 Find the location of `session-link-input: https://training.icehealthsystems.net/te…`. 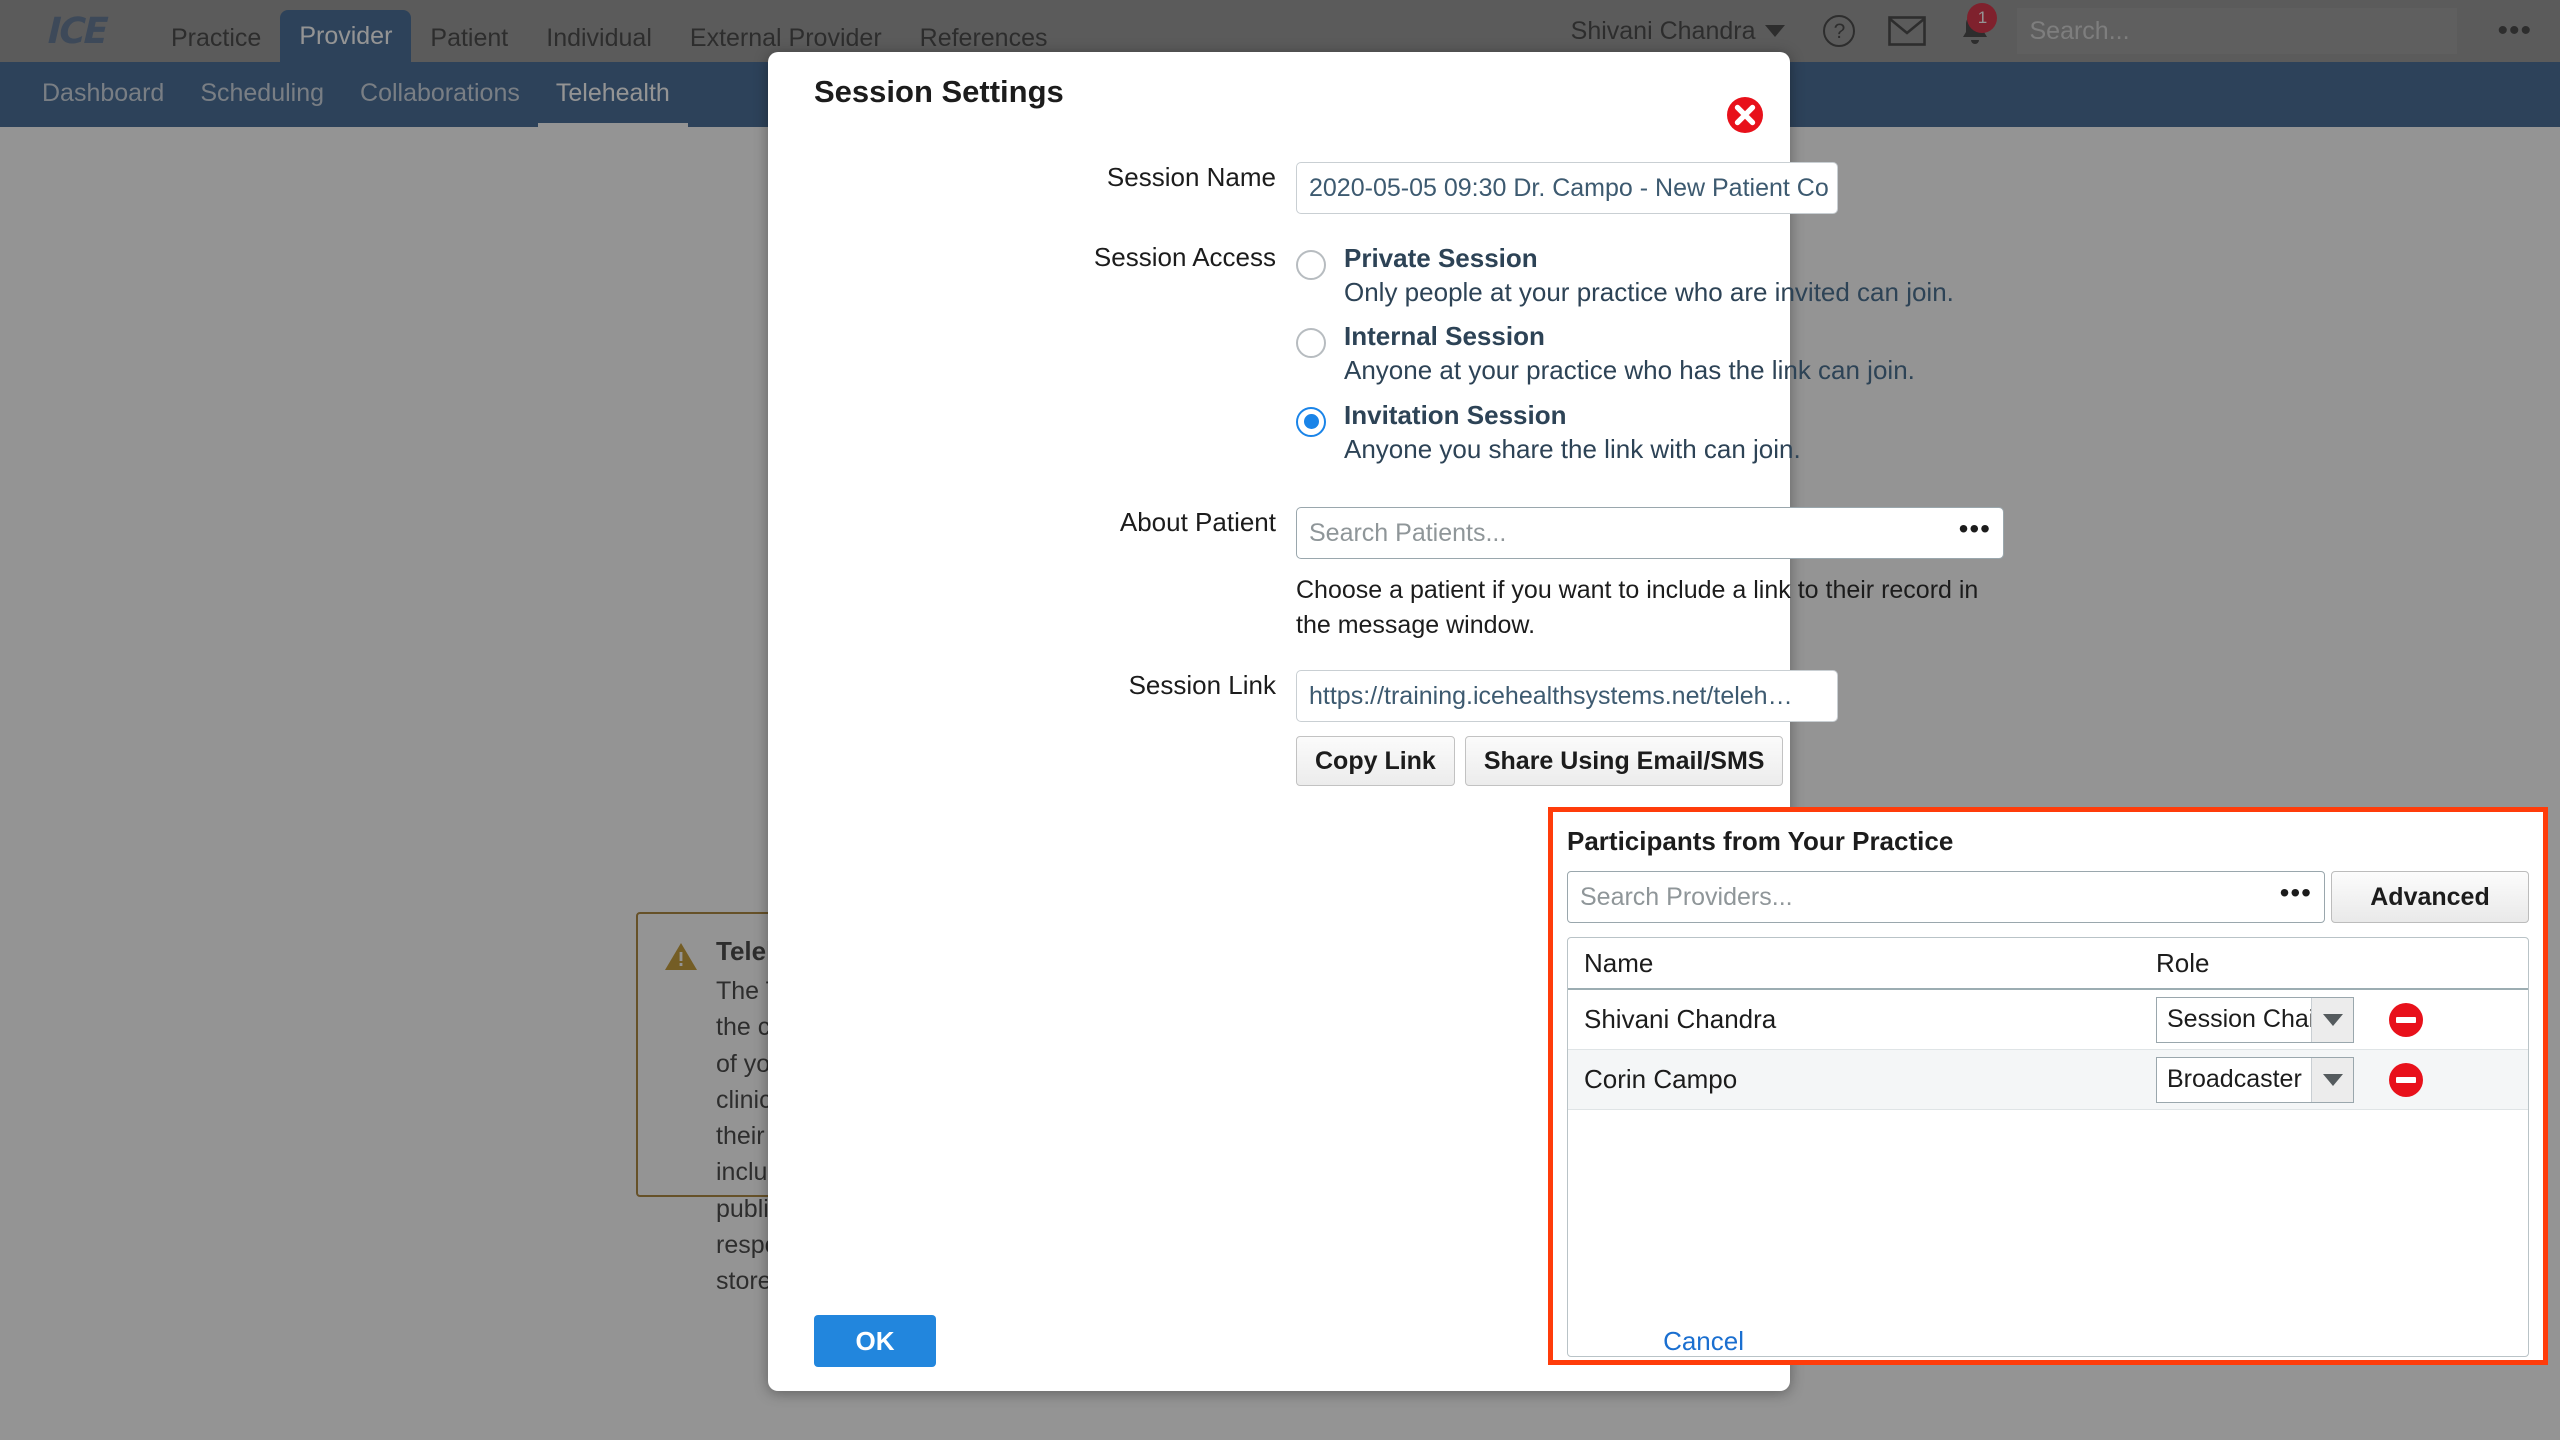

session-link-input: https://training.icehealthsystems.net/te… is located at coordinates (1567, 696).